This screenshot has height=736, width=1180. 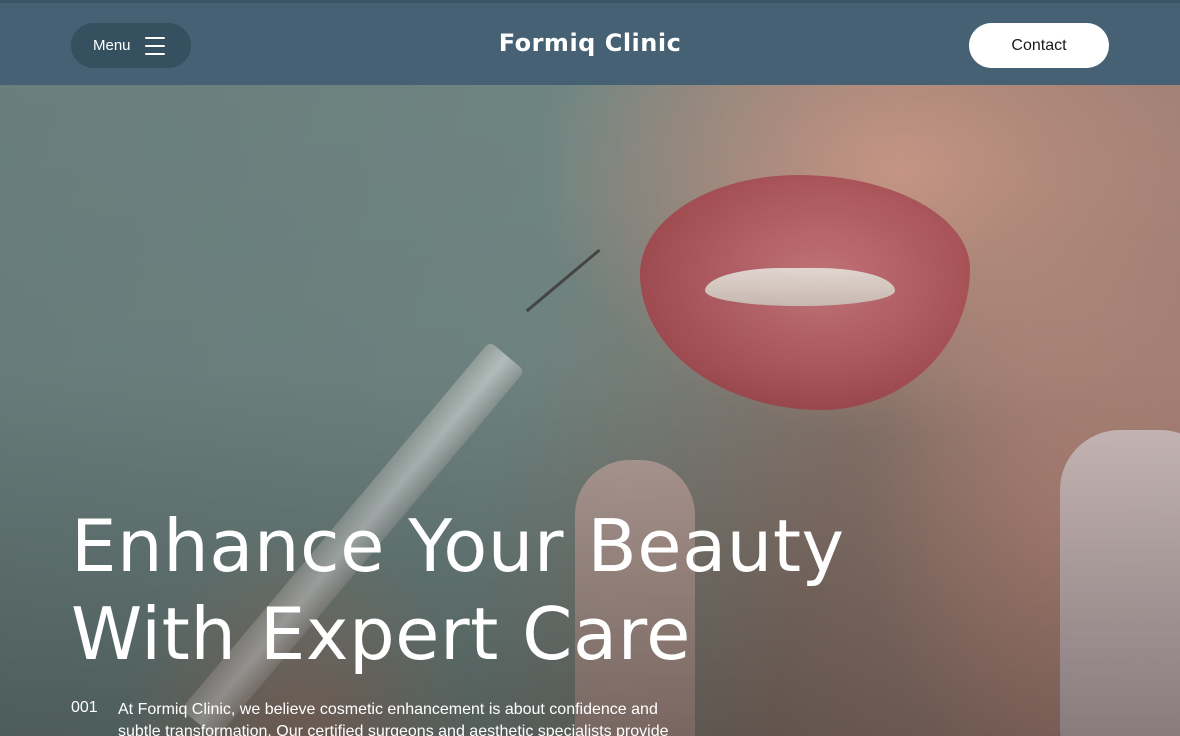 I want to click on intro-number: 001, so click(x=84, y=707).